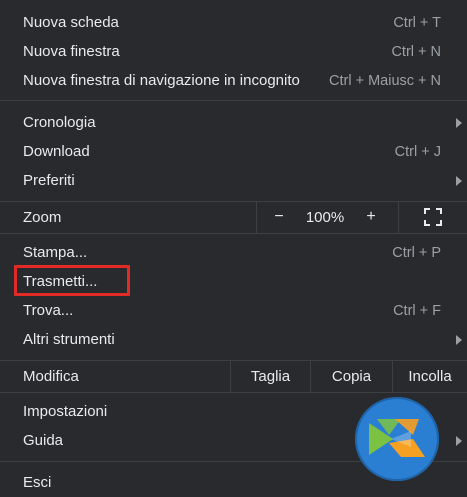 The width and height of the screenshot is (467, 497). Describe the element at coordinates (233, 180) in the screenshot. I see `menu-item-bookmarks: Preferiti` at that location.